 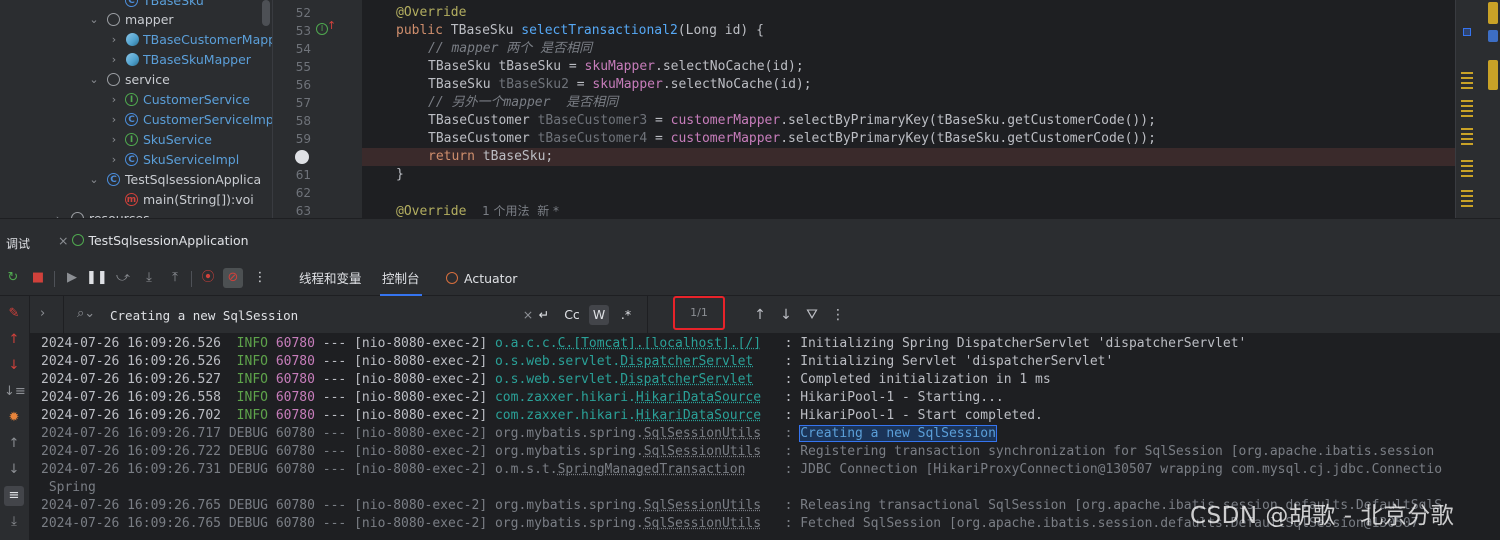 I want to click on stop-icon: ■, so click(x=38, y=278).